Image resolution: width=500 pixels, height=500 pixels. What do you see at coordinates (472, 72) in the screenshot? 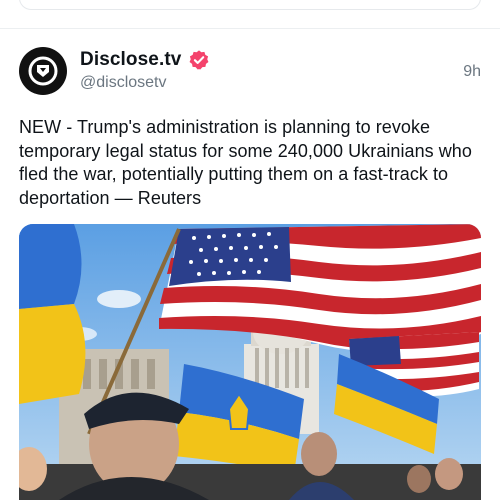
I see `post-timestamp: 9h` at bounding box center [472, 72].